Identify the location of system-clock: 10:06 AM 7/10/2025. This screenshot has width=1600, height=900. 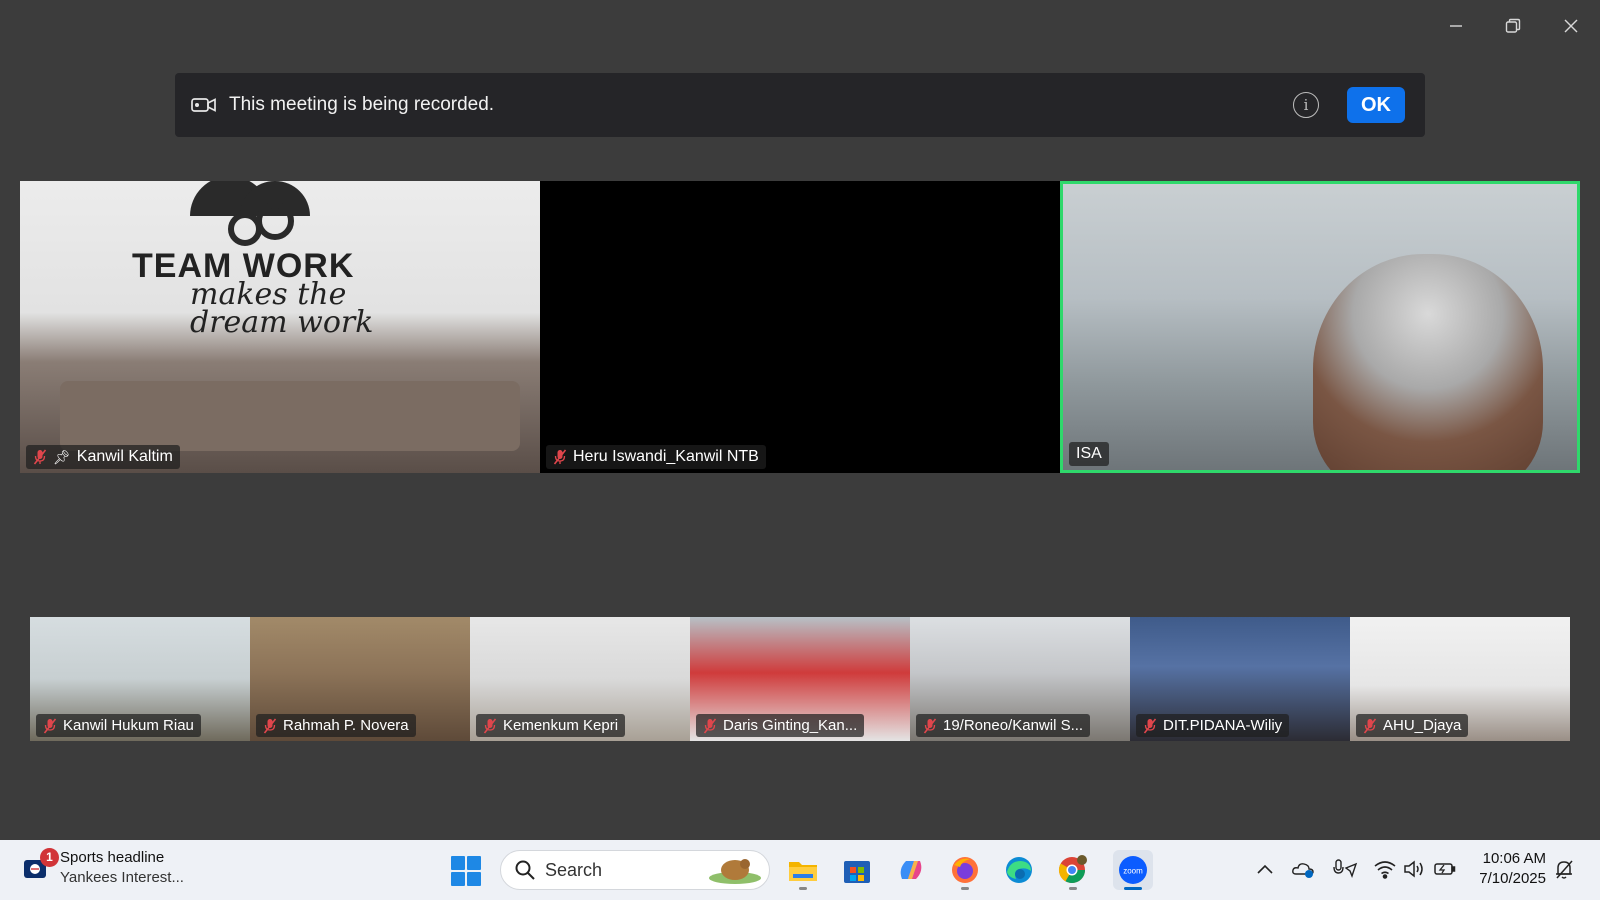
(1503, 869).